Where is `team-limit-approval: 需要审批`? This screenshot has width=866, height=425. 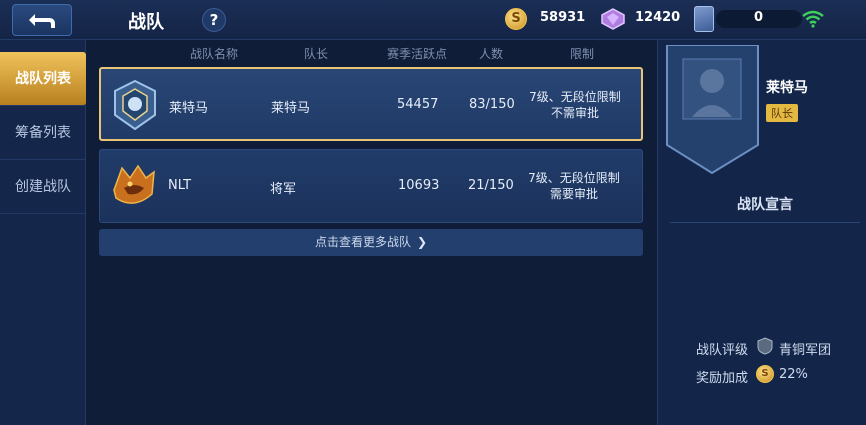
team-limit-approval: 需要审批 is located at coordinates (573, 194).